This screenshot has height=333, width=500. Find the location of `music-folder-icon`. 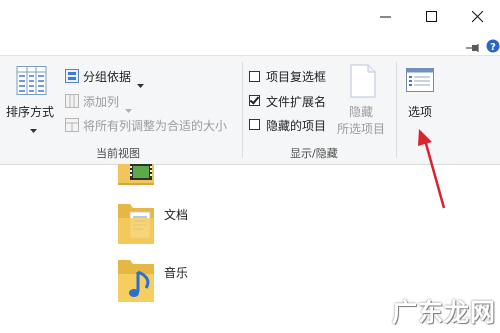

music-folder-icon is located at coordinates (136, 283).